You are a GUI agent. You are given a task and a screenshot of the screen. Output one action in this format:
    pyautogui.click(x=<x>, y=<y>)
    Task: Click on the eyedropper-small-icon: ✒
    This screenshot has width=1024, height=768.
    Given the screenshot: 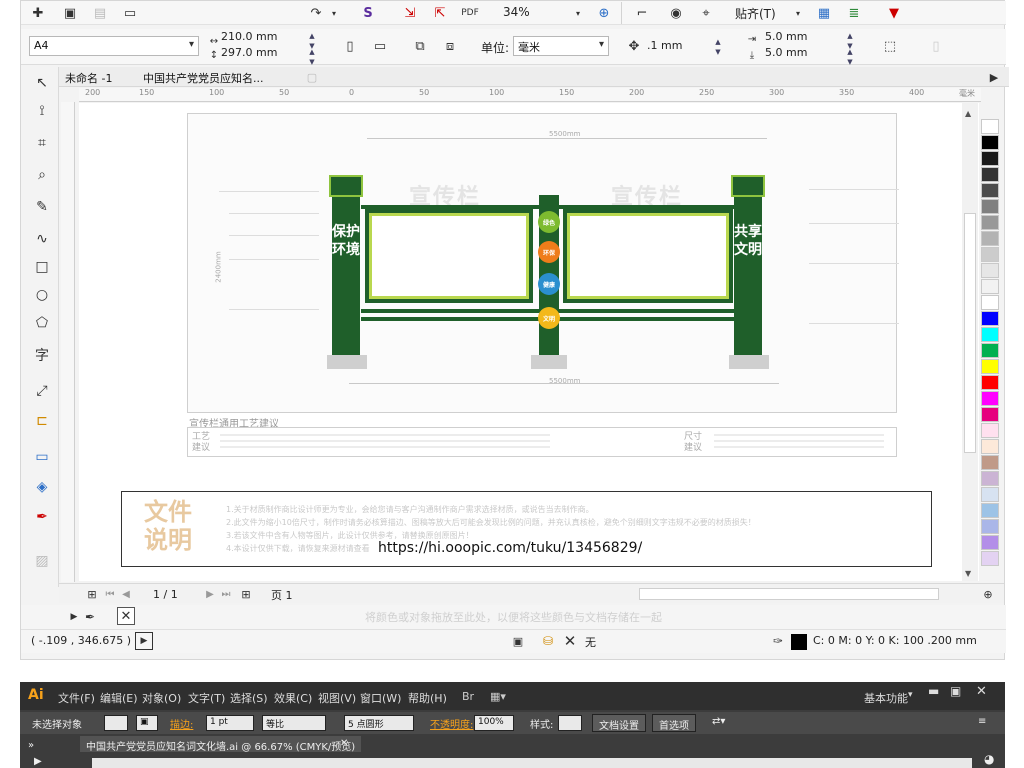 What is the action you would take?
    pyautogui.click(x=90, y=617)
    